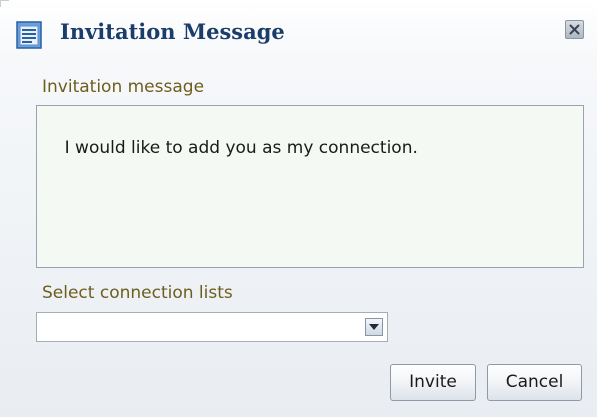  I want to click on close-icon, so click(574, 29).